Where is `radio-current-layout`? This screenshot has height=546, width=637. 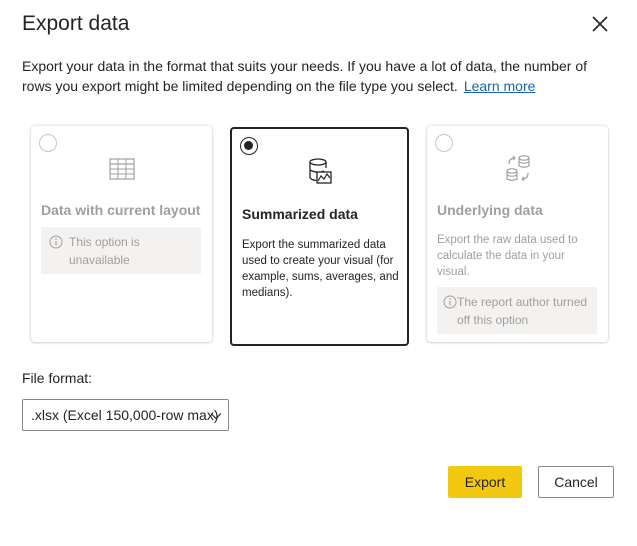
radio-current-layout is located at coordinates (48, 143).